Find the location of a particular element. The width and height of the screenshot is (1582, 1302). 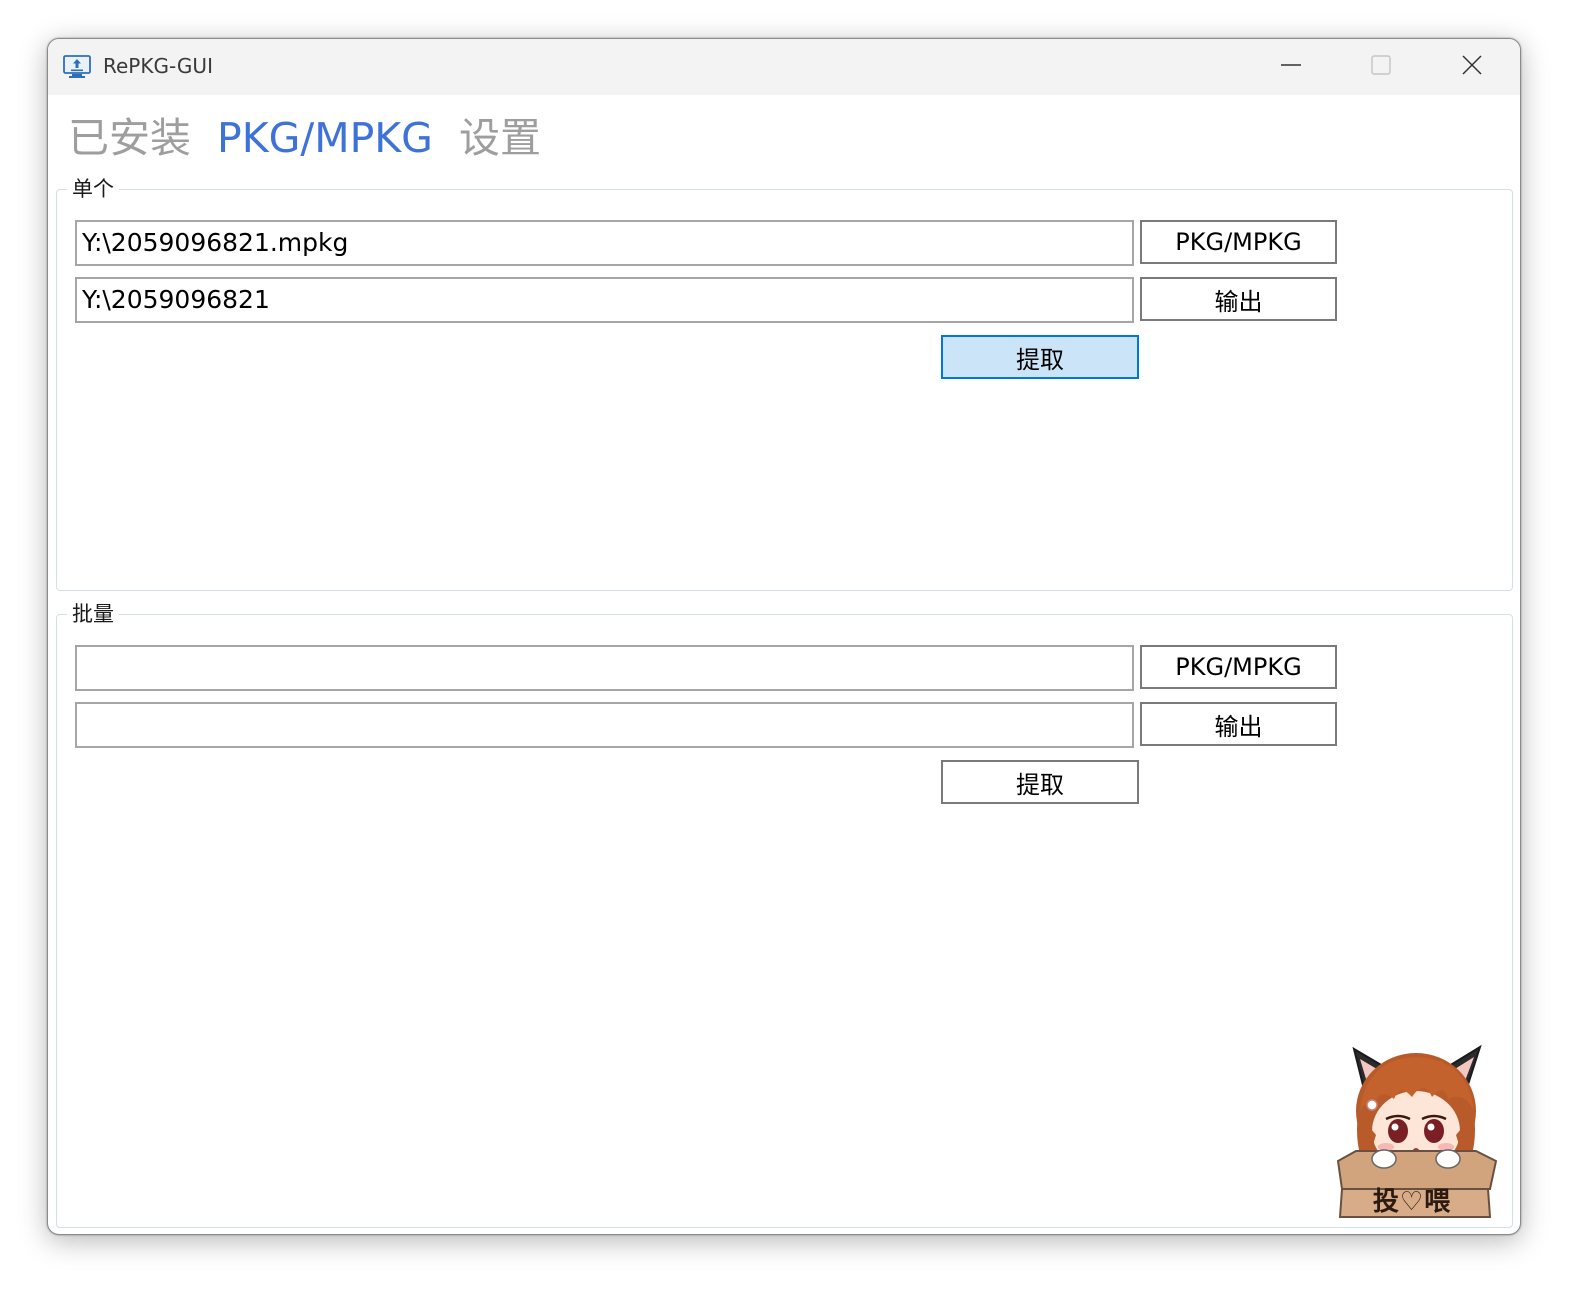

batch-output-path-field is located at coordinates (604, 725).